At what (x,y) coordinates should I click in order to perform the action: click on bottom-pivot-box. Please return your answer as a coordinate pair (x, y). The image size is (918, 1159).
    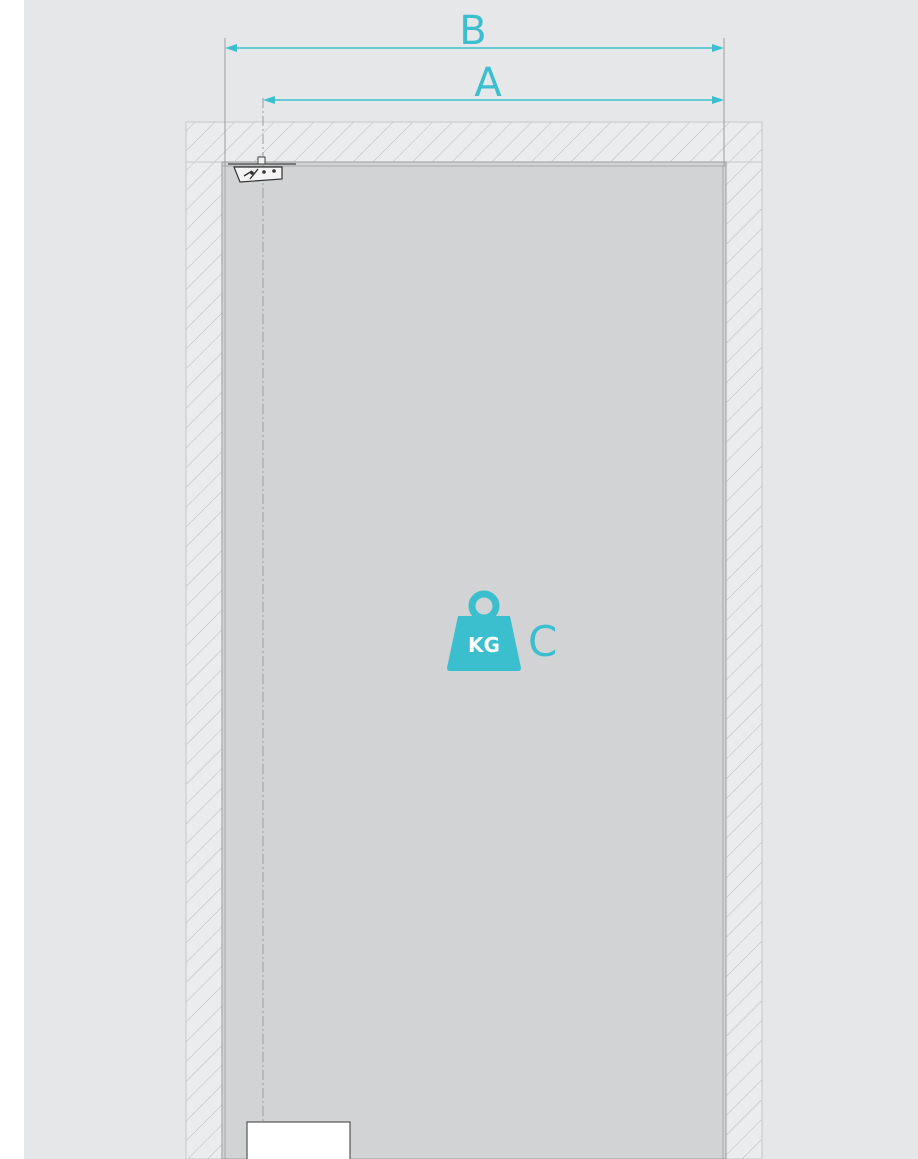
    Looking at the image, I should click on (298, 1140).